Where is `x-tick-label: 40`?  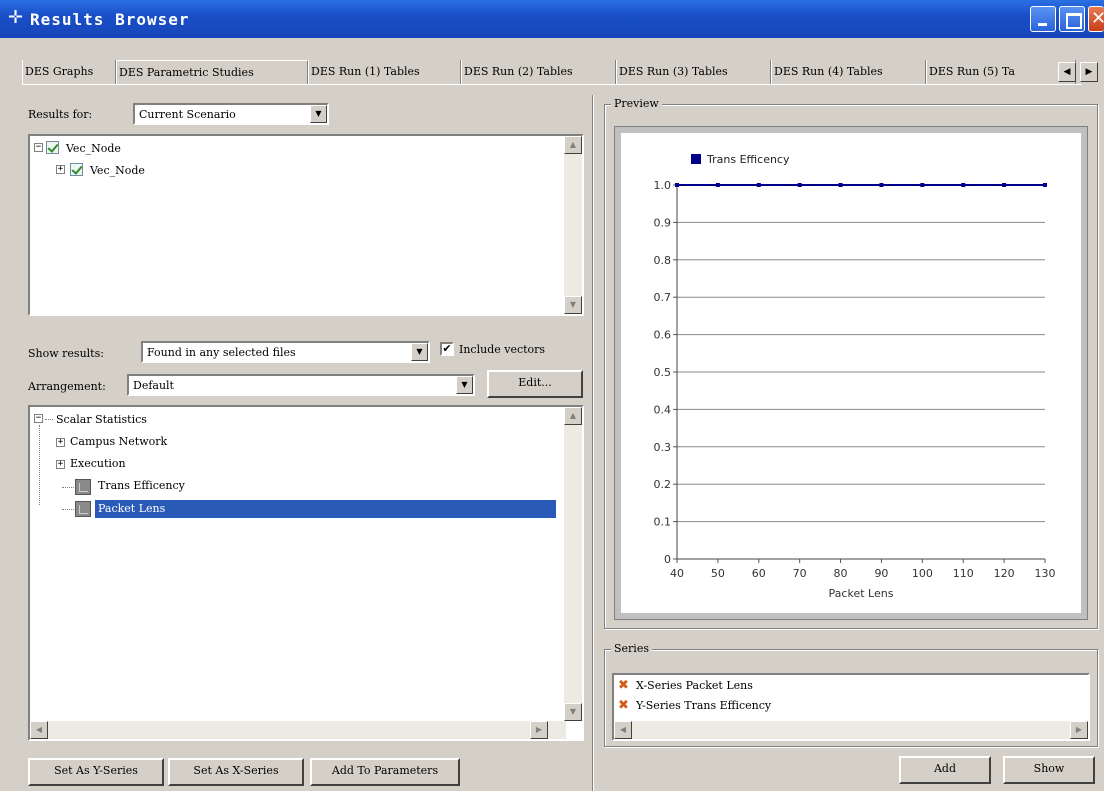 x-tick-label: 40 is located at coordinates (677, 573).